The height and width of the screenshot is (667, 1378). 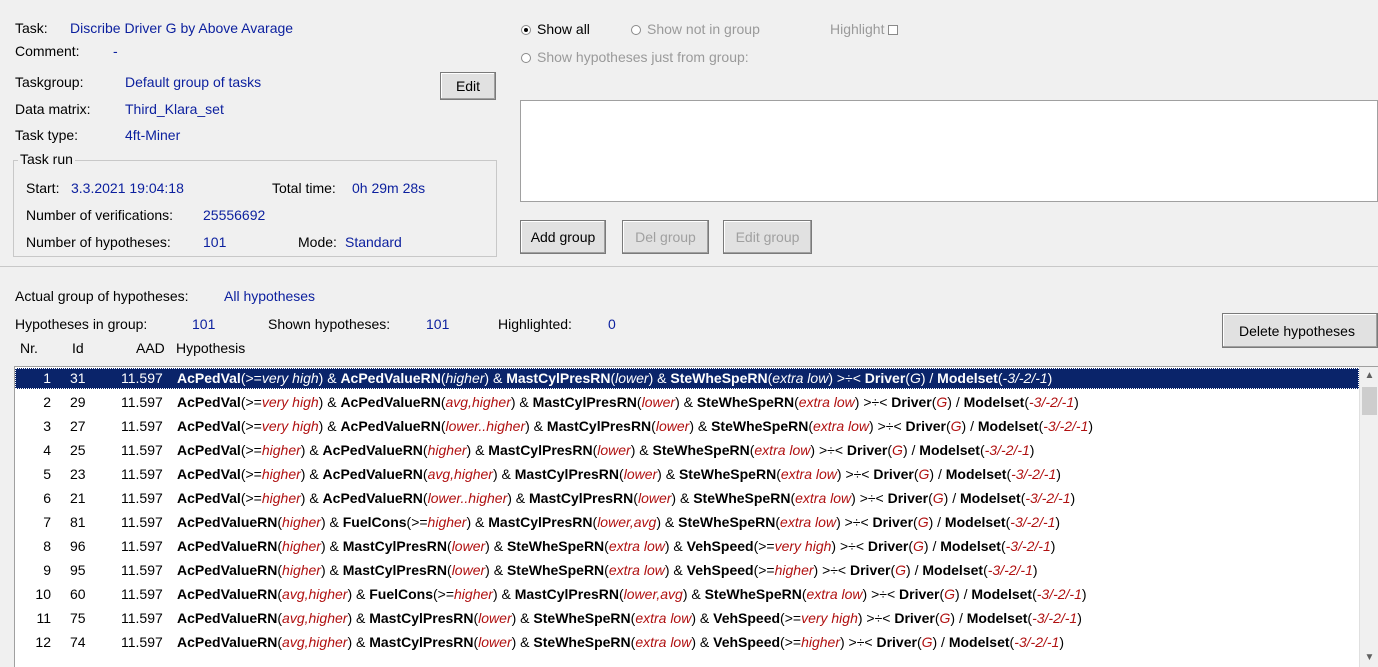 I want to click on radio-show-all: Show all, so click(x=555, y=29).